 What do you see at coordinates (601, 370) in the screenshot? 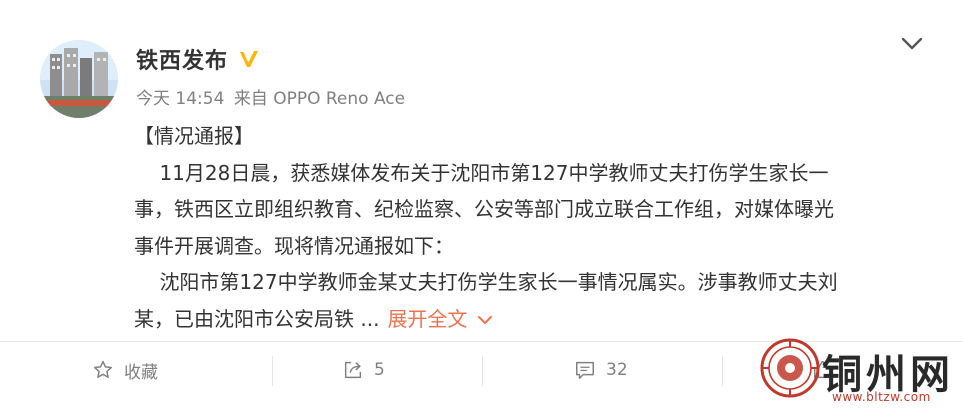
I see `comment-button: 32` at bounding box center [601, 370].